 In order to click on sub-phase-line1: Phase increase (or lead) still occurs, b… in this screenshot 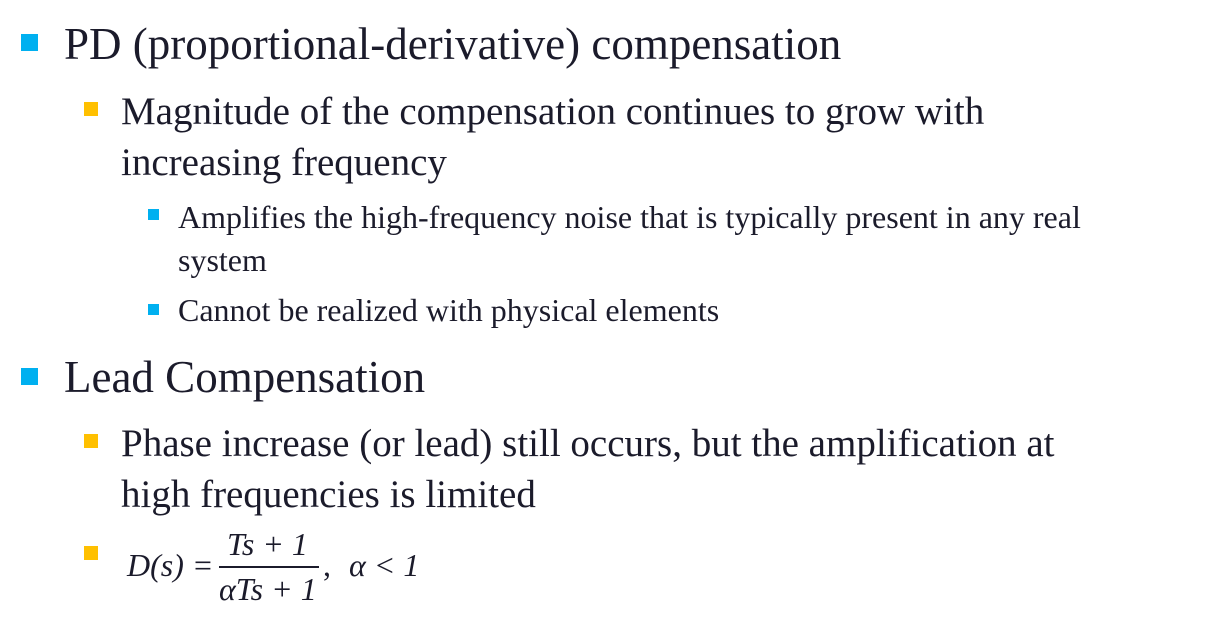, I will do `click(588, 443)`.